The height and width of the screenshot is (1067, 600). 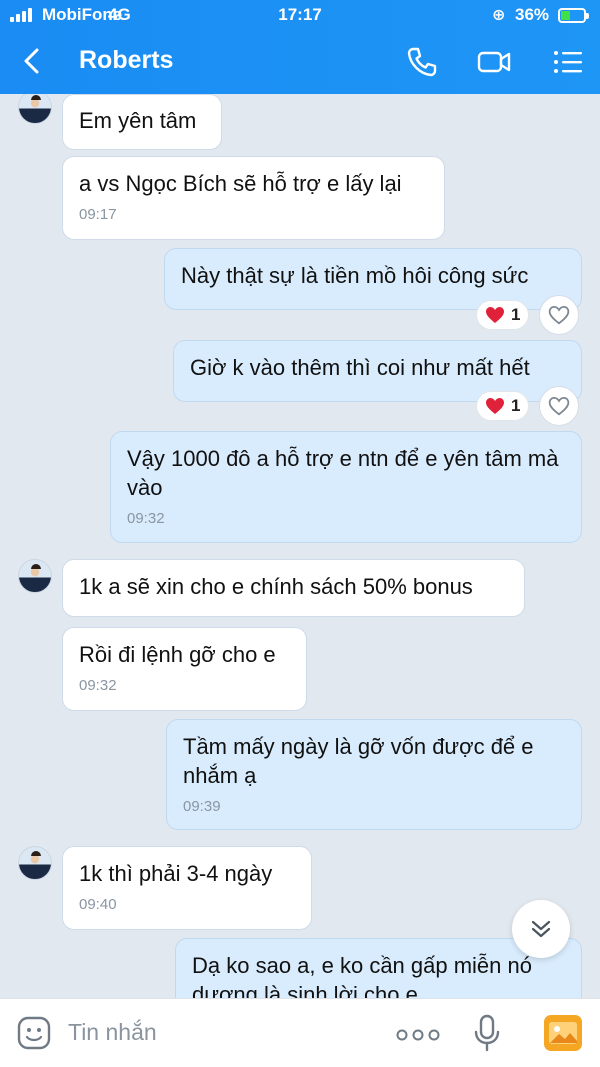 I want to click on message-bubble-incoming: 1k thì phải 3-4 ngày 09:40, so click(x=187, y=888).